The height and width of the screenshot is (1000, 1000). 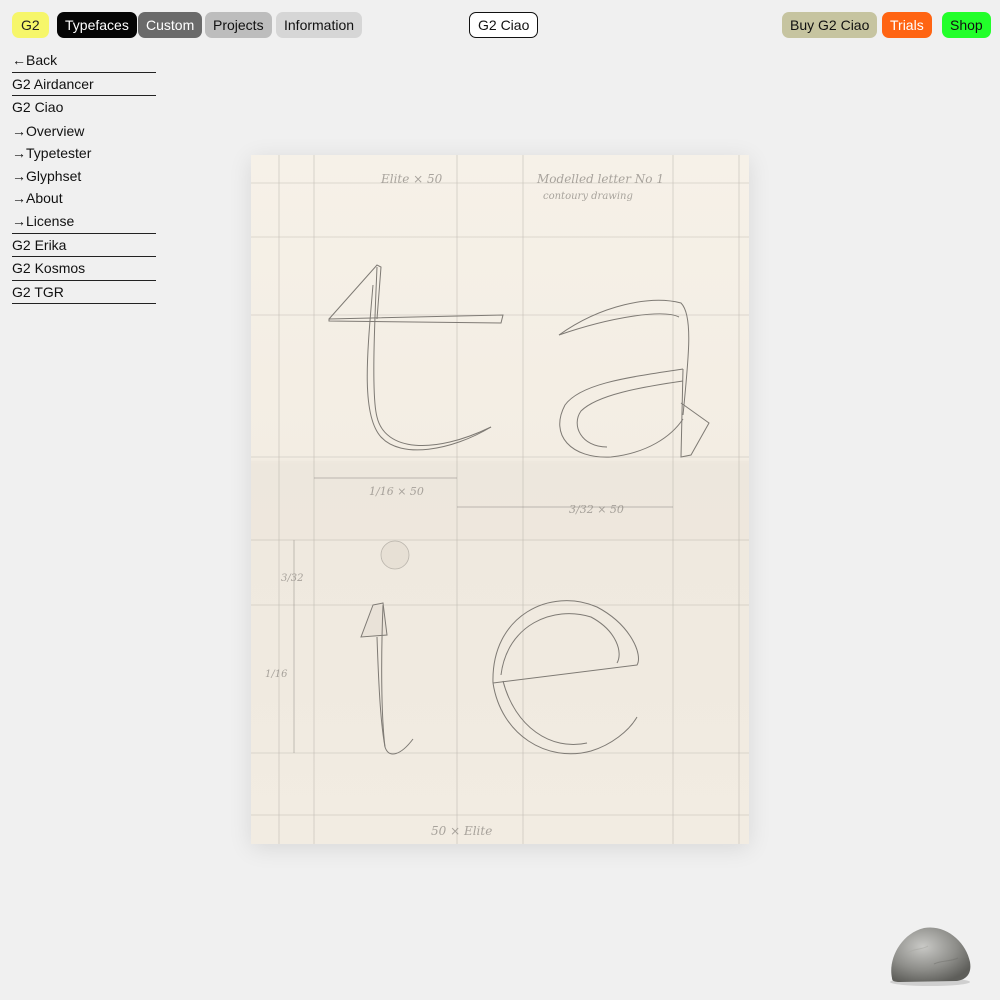 What do you see at coordinates (830, 25) in the screenshot?
I see `buy-button: Buy G2 Ciao` at bounding box center [830, 25].